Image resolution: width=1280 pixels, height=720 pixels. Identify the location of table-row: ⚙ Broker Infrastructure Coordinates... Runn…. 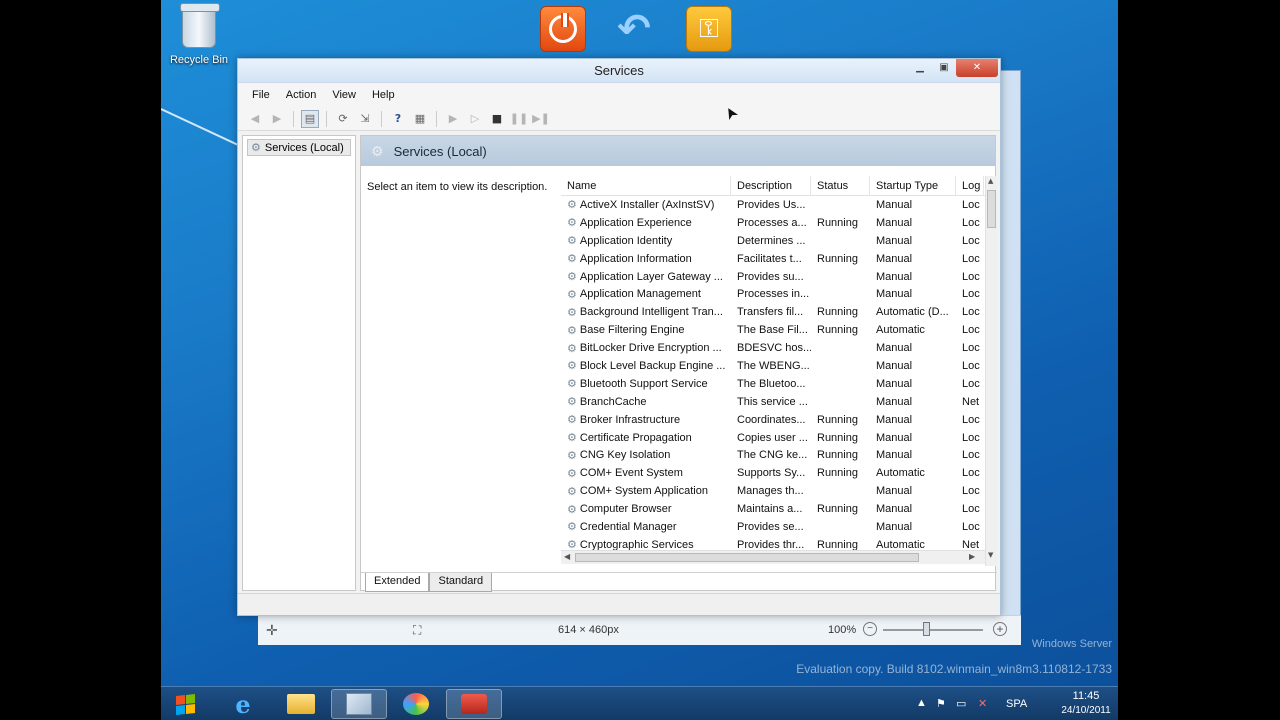
(779, 420).